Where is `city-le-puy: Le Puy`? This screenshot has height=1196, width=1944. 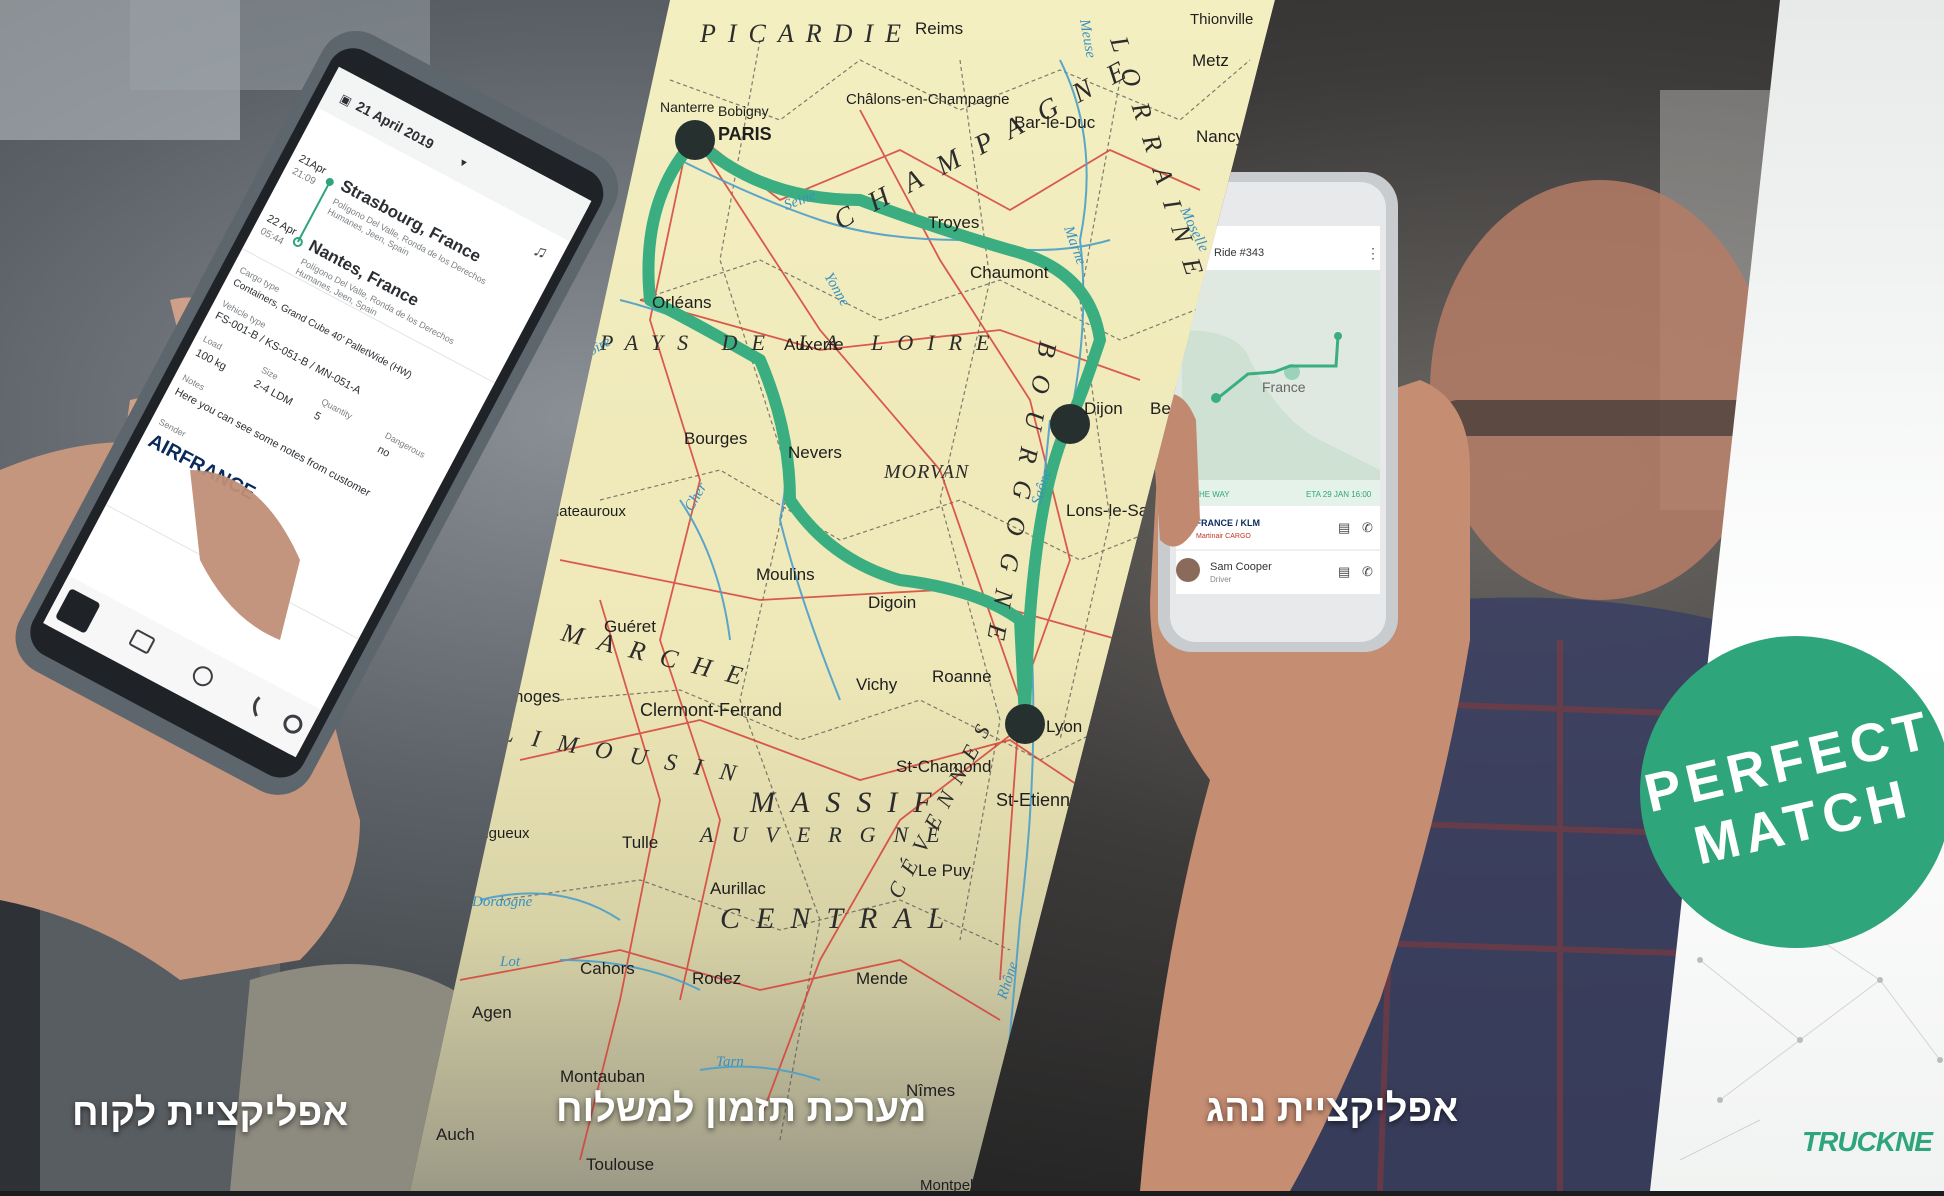
city-le-puy: Le Puy is located at coordinates (944, 870).